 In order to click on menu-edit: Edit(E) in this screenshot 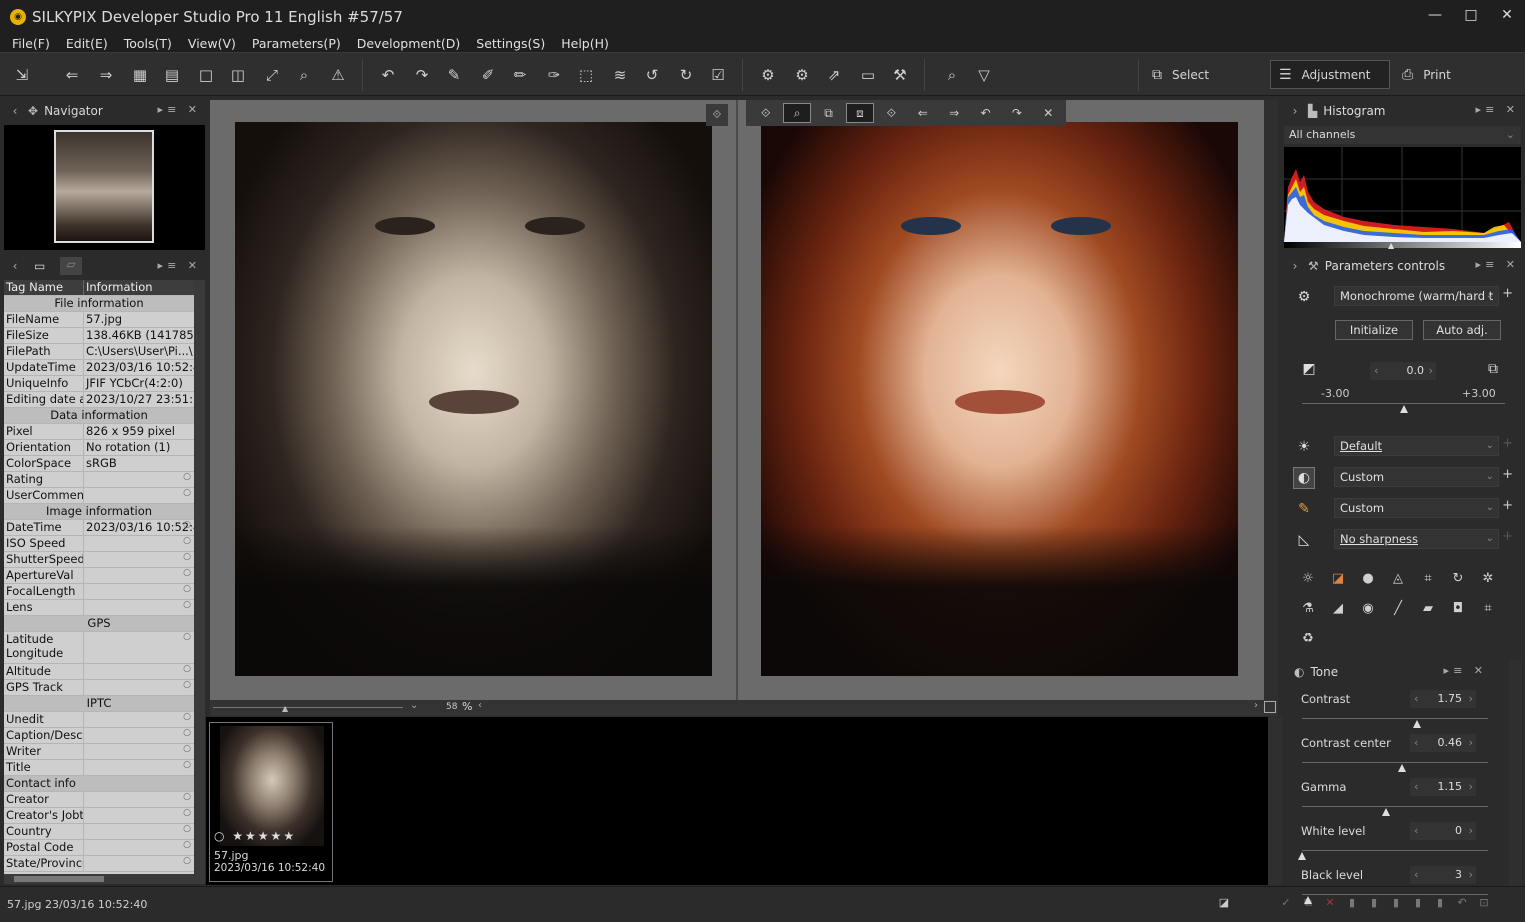, I will do `click(87, 43)`.